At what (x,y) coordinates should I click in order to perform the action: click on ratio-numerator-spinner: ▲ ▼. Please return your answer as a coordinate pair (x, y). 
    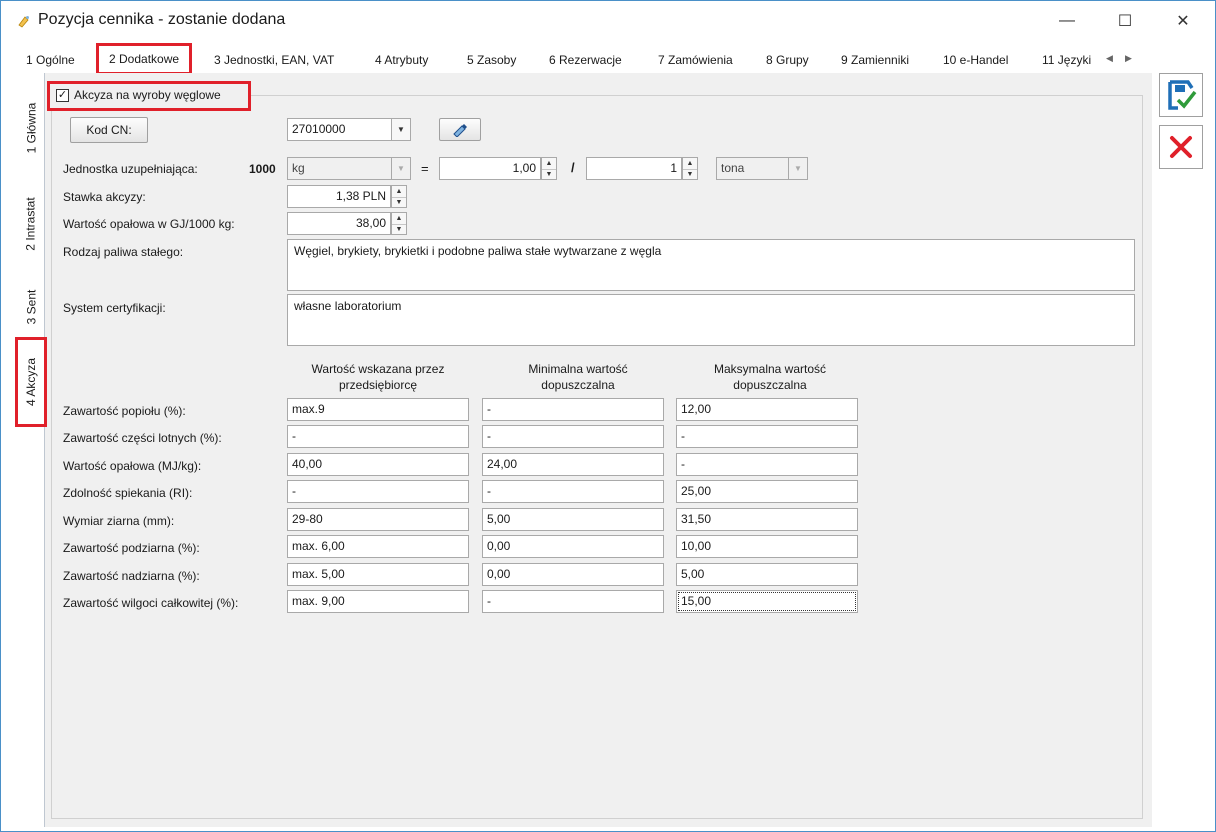
    Looking at the image, I should click on (549, 168).